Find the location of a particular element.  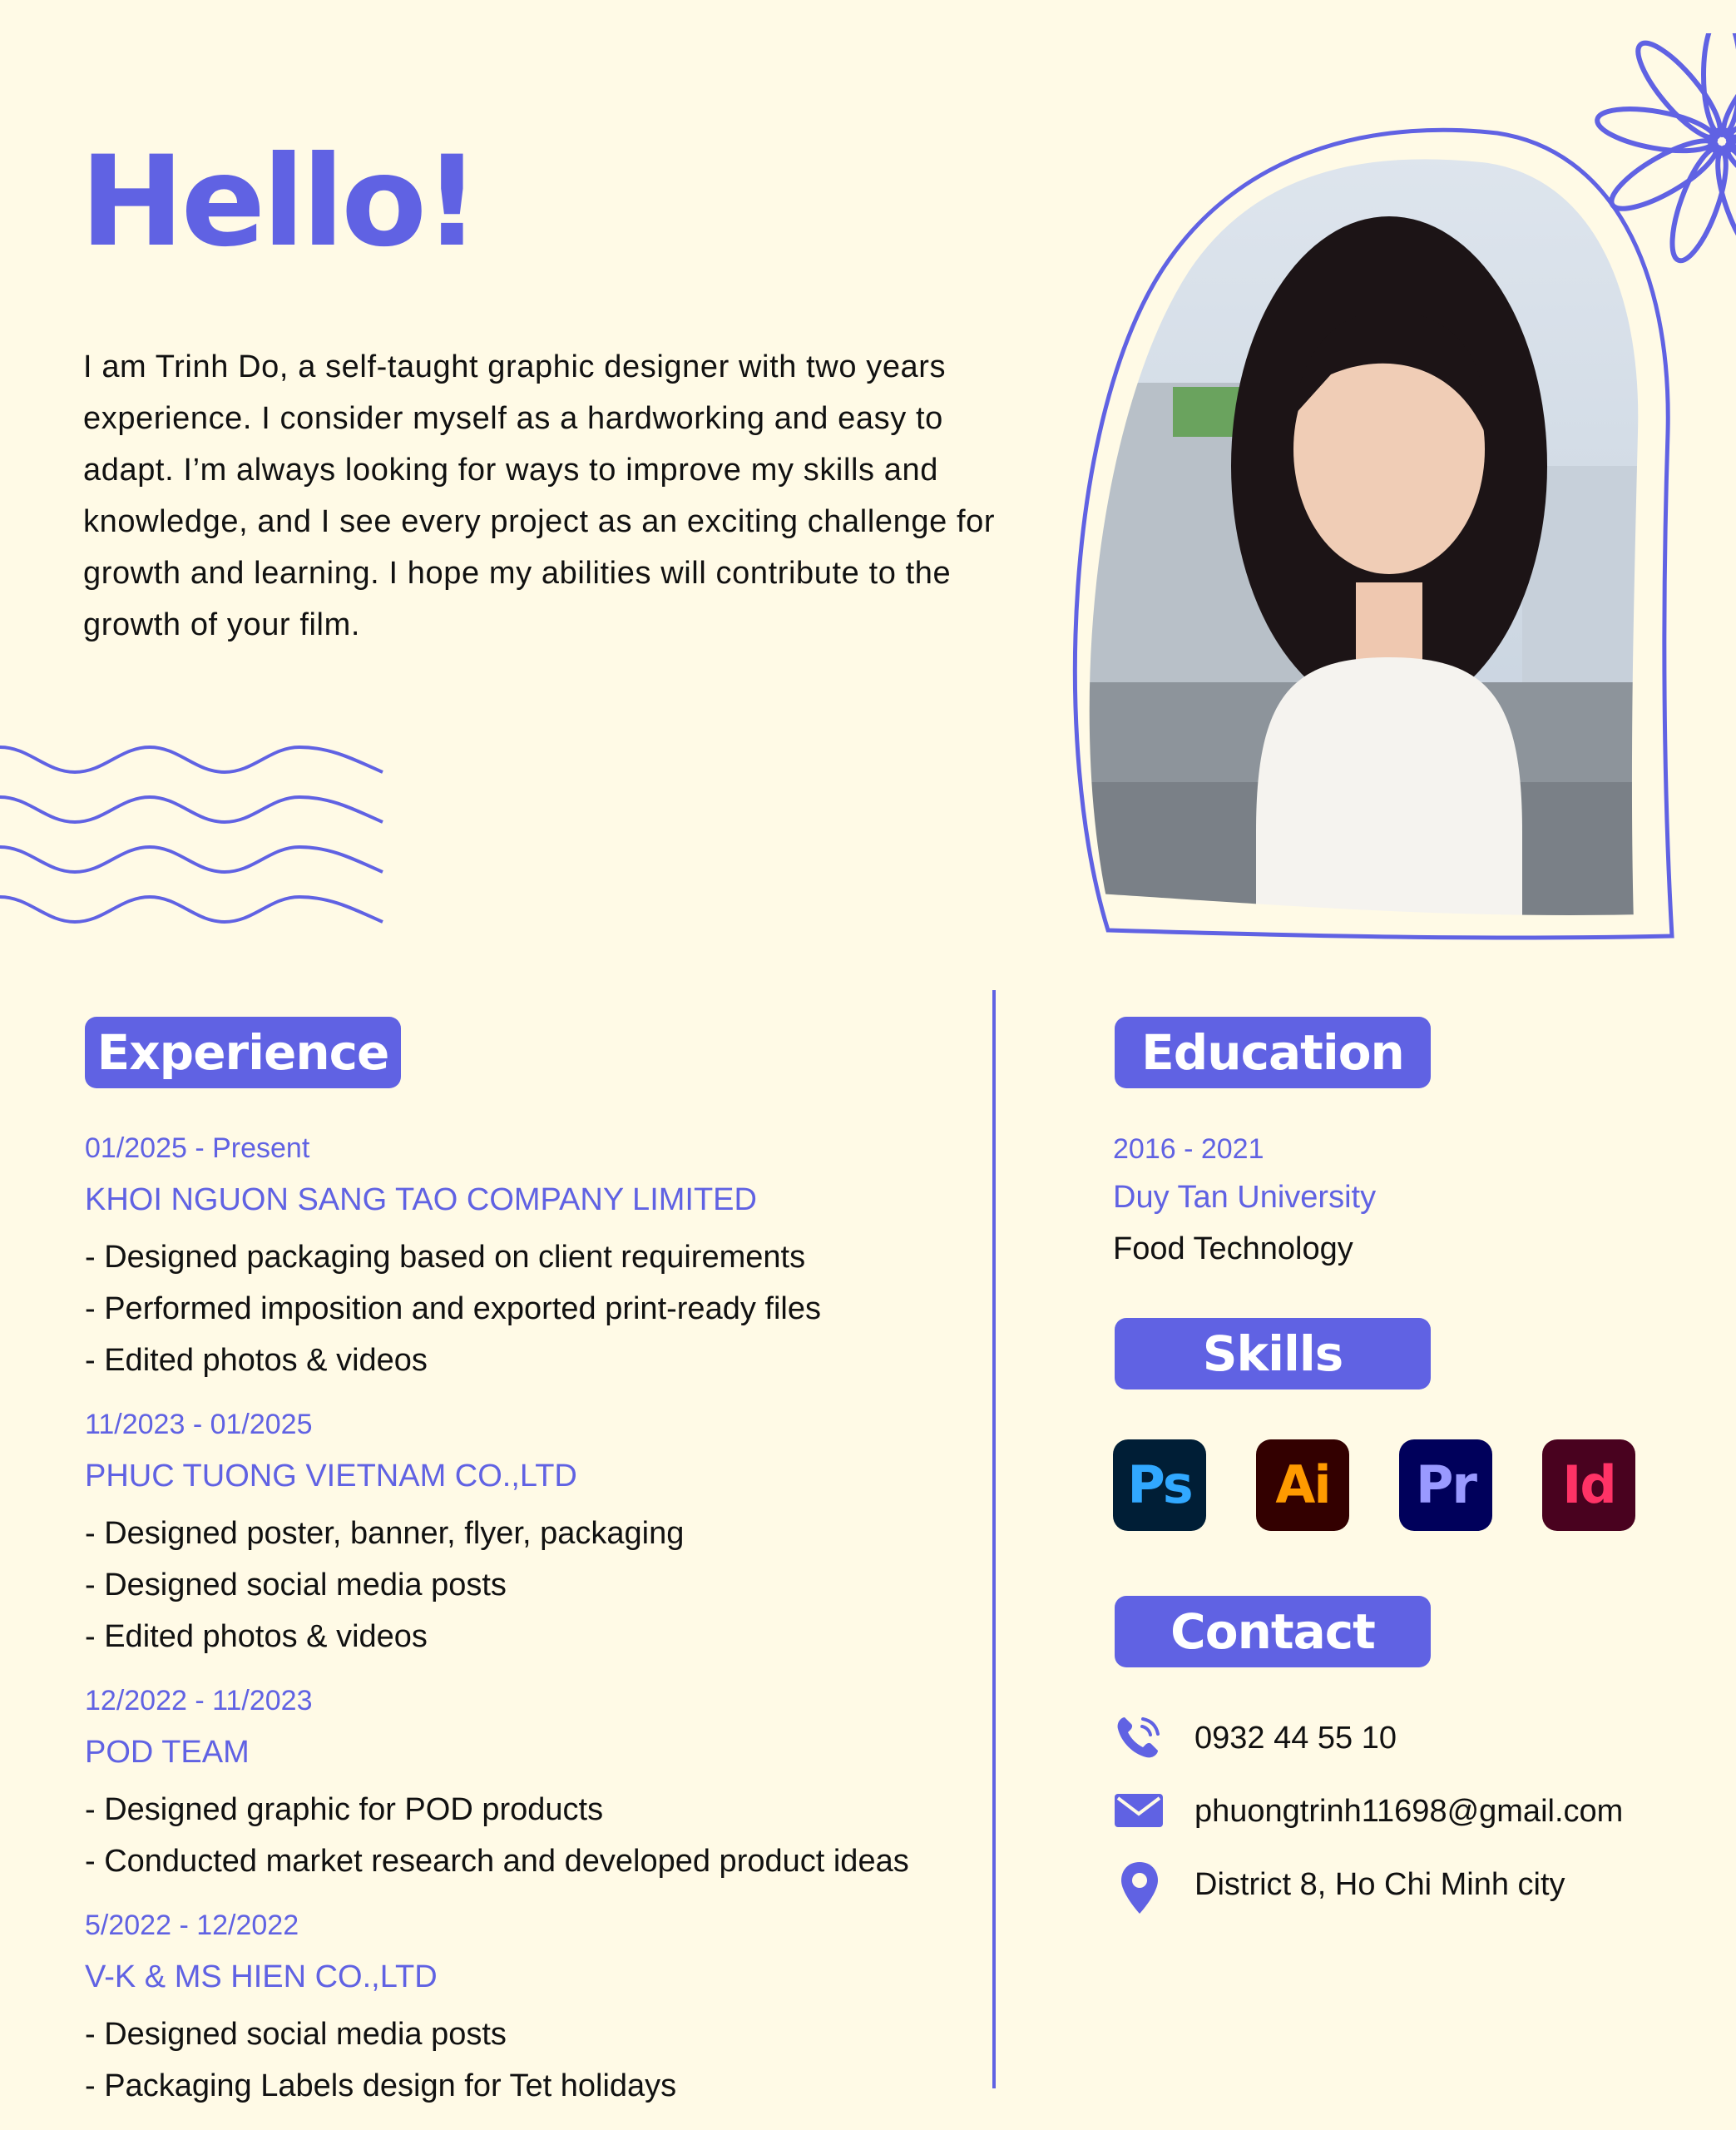

contact-address: District 8, Ho Chi Minh city is located at coordinates (1379, 1885).